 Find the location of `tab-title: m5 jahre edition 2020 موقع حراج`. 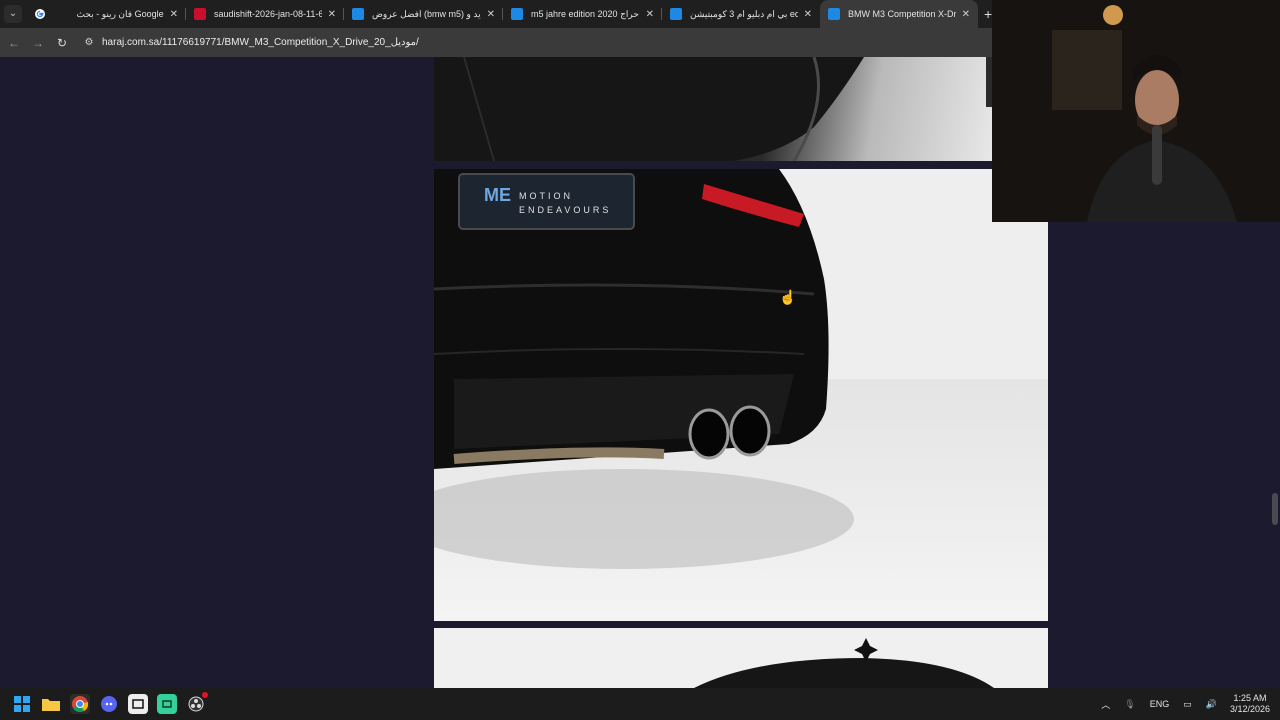

tab-title: m5 jahre edition 2020 موقع حراج is located at coordinates (585, 13).